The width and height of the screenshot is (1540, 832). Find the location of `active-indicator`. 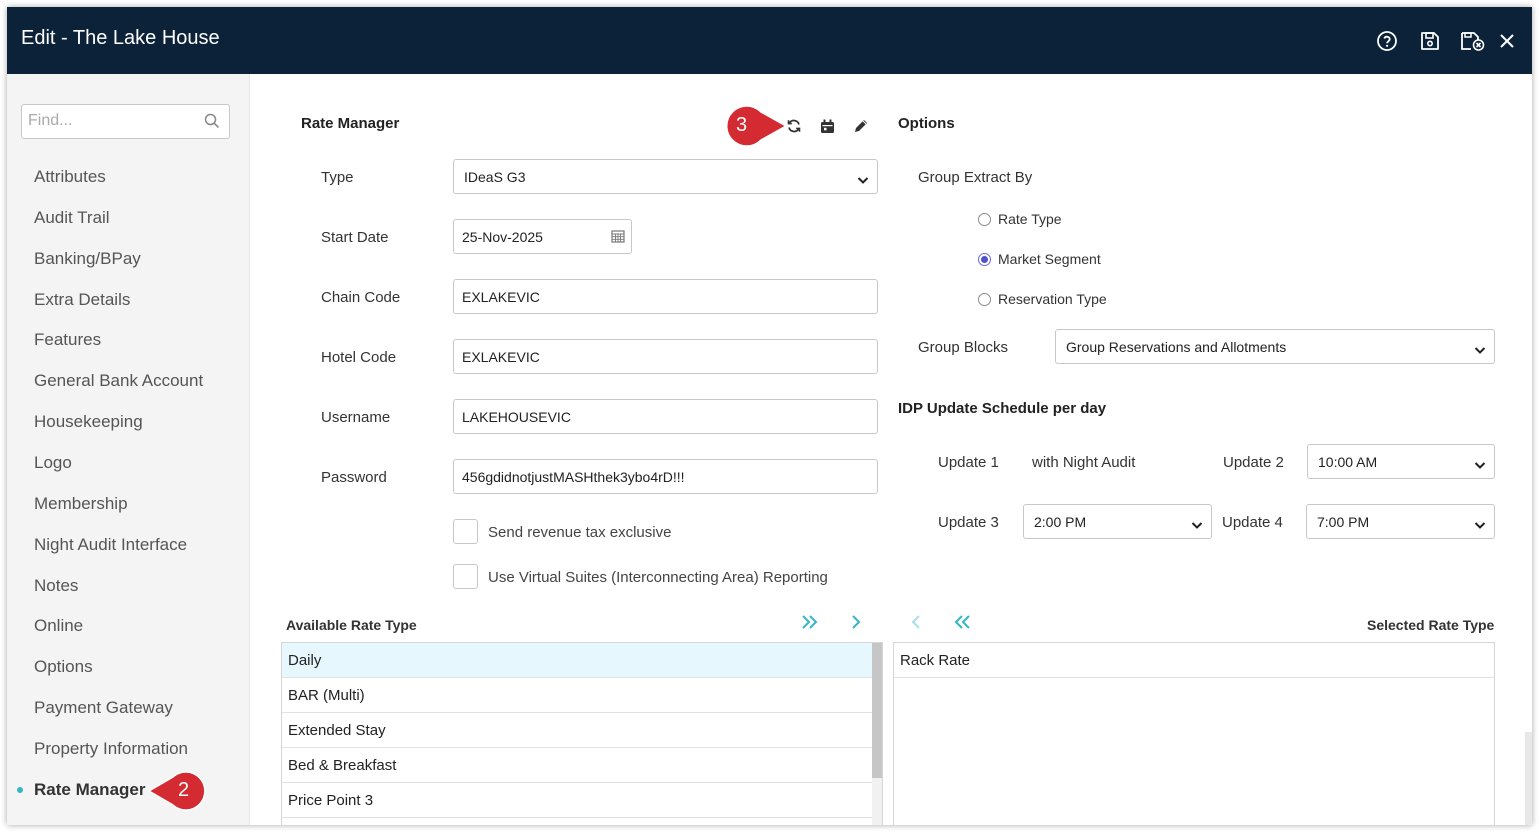

active-indicator is located at coordinates (20, 790).